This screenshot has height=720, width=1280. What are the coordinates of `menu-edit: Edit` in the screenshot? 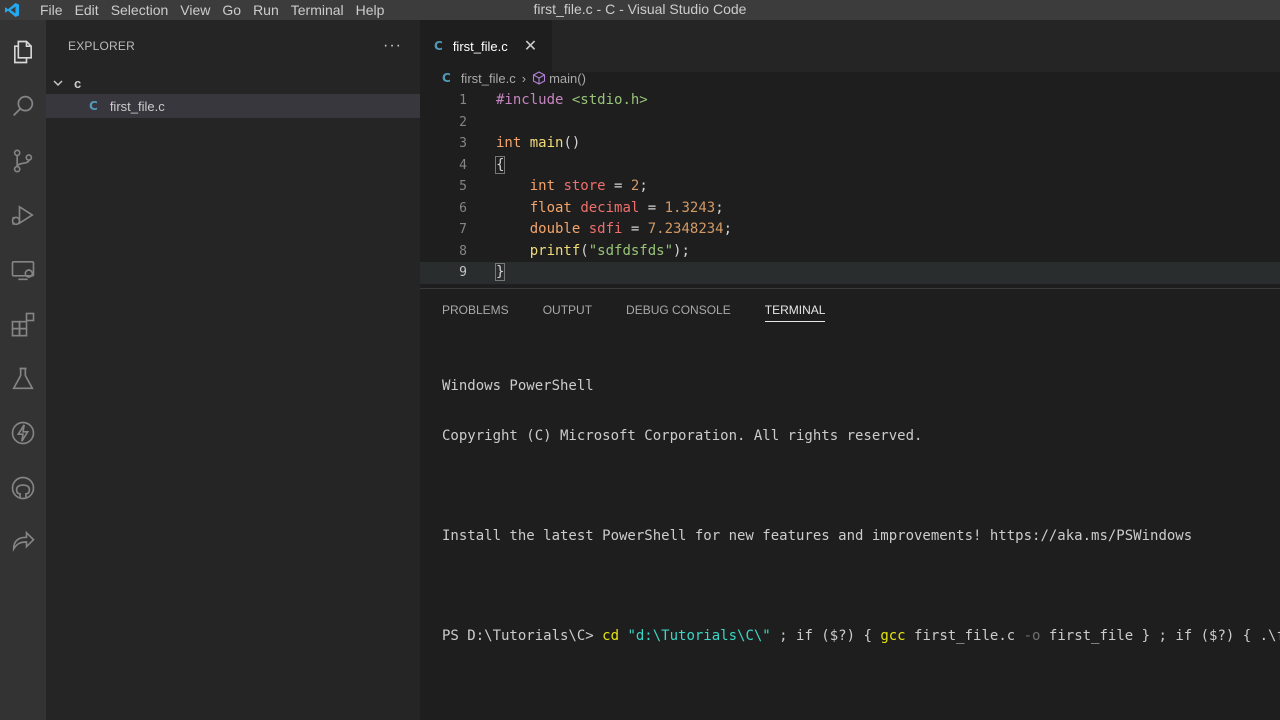 It's located at (93, 10).